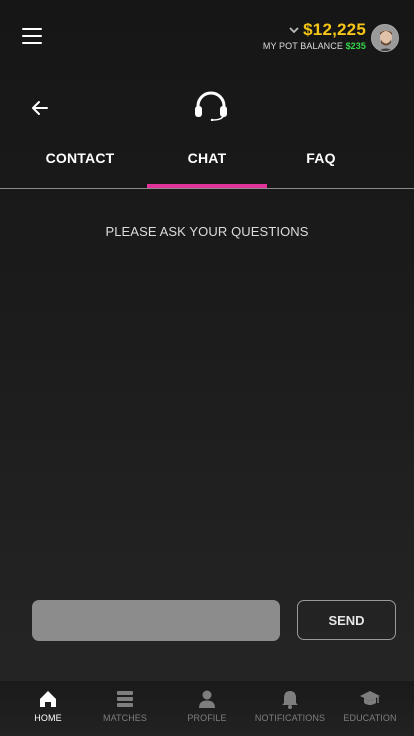 The image size is (414, 736). Describe the element at coordinates (207, 158) in the screenshot. I see `tab-chat: CHAT` at that location.